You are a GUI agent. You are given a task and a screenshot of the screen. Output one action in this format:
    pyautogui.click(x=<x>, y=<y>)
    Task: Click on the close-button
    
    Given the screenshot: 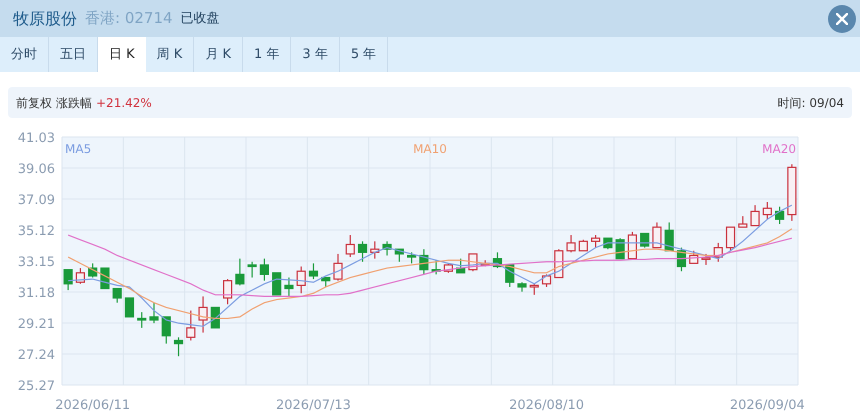 What is the action you would take?
    pyautogui.click(x=842, y=18)
    